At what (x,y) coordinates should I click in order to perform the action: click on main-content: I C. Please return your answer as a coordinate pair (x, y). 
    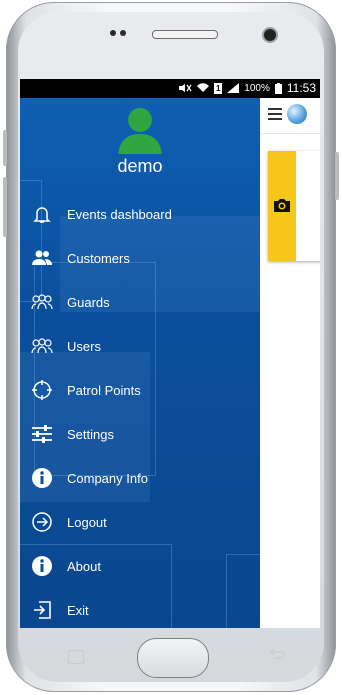
    Looking at the image, I should click on (290, 363).